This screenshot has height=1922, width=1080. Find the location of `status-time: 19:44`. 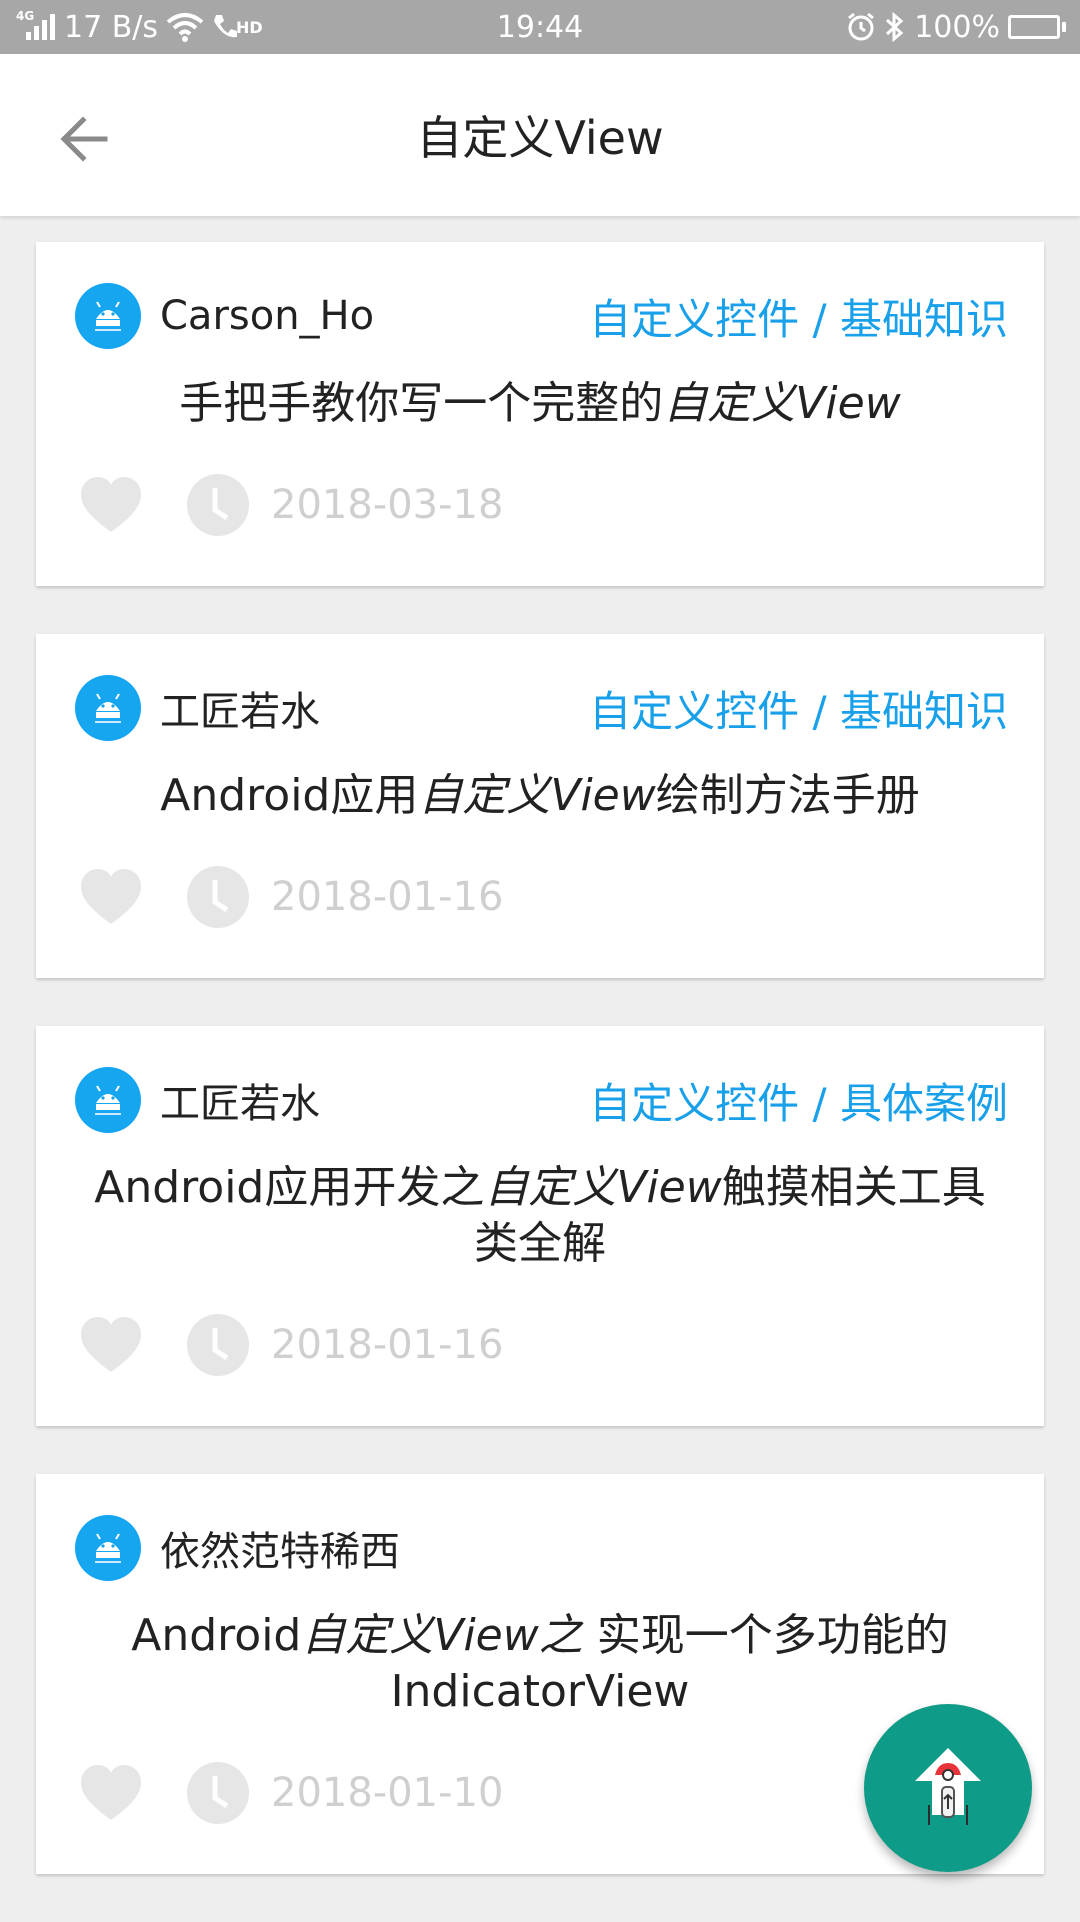

status-time: 19:44 is located at coordinates (540, 27).